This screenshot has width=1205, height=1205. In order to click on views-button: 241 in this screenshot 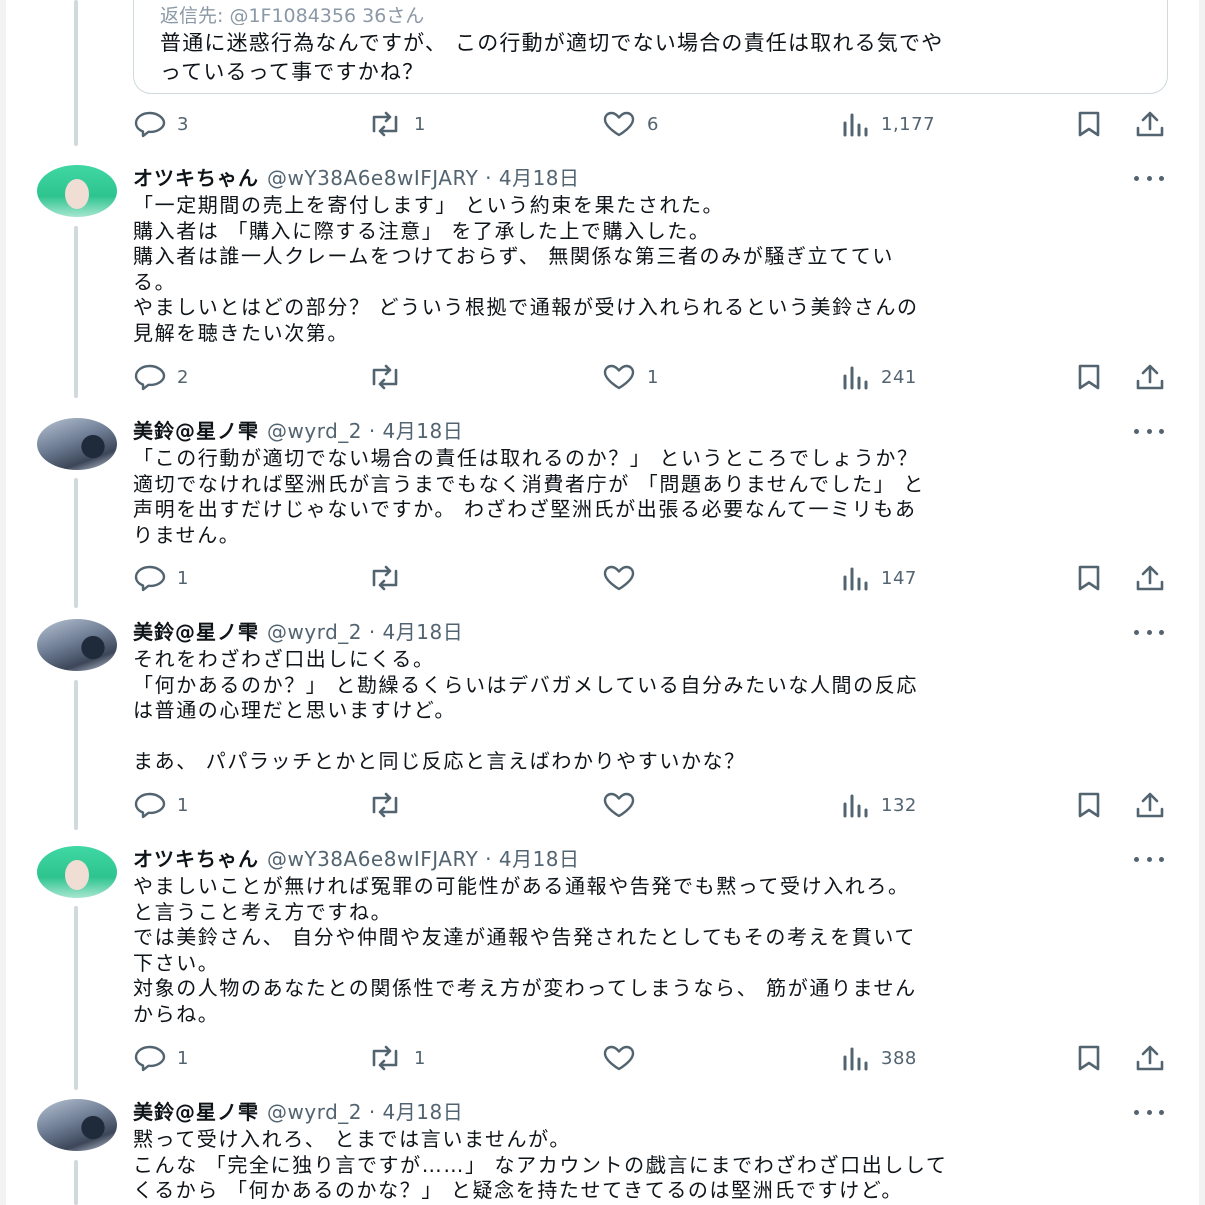, I will do `click(879, 377)`.